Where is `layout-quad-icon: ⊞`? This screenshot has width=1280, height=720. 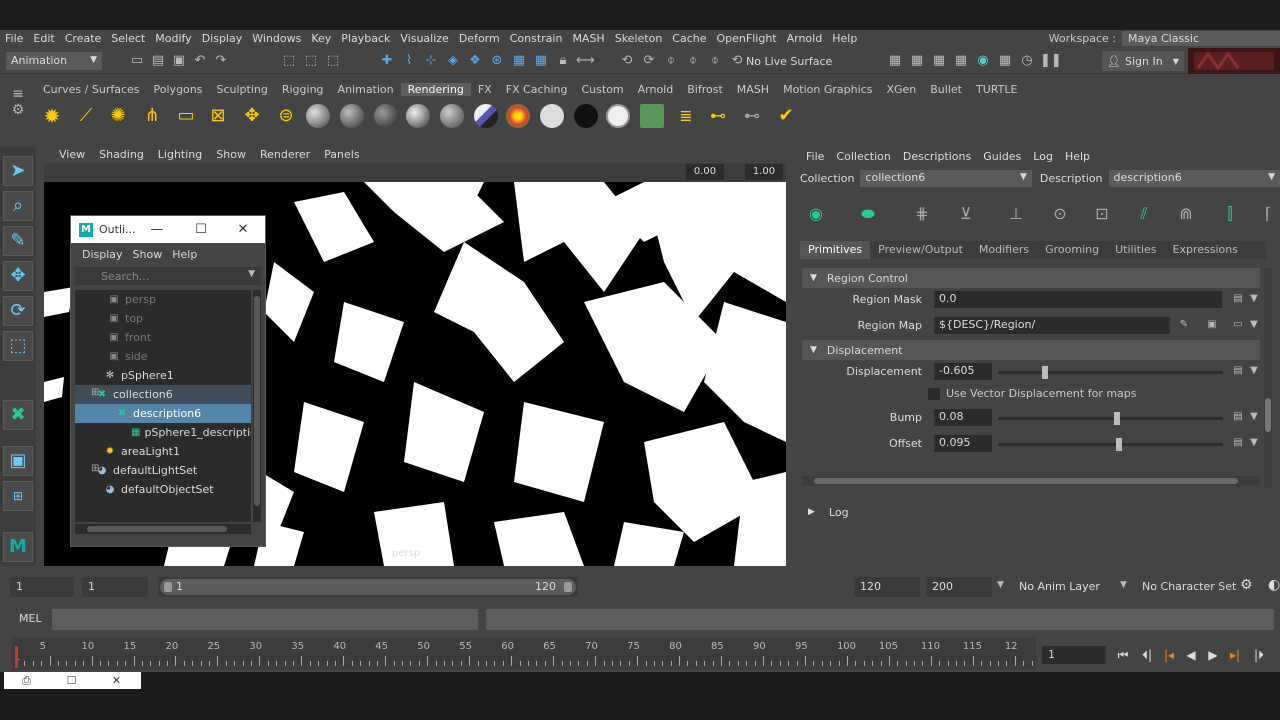
layout-quad-icon: ⊞ is located at coordinates (18, 496).